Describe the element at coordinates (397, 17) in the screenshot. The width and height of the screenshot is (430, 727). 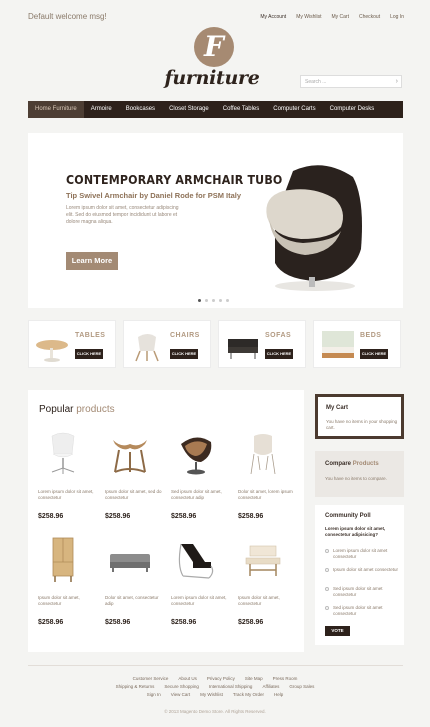
I see `link-log-in: Log In` at that location.